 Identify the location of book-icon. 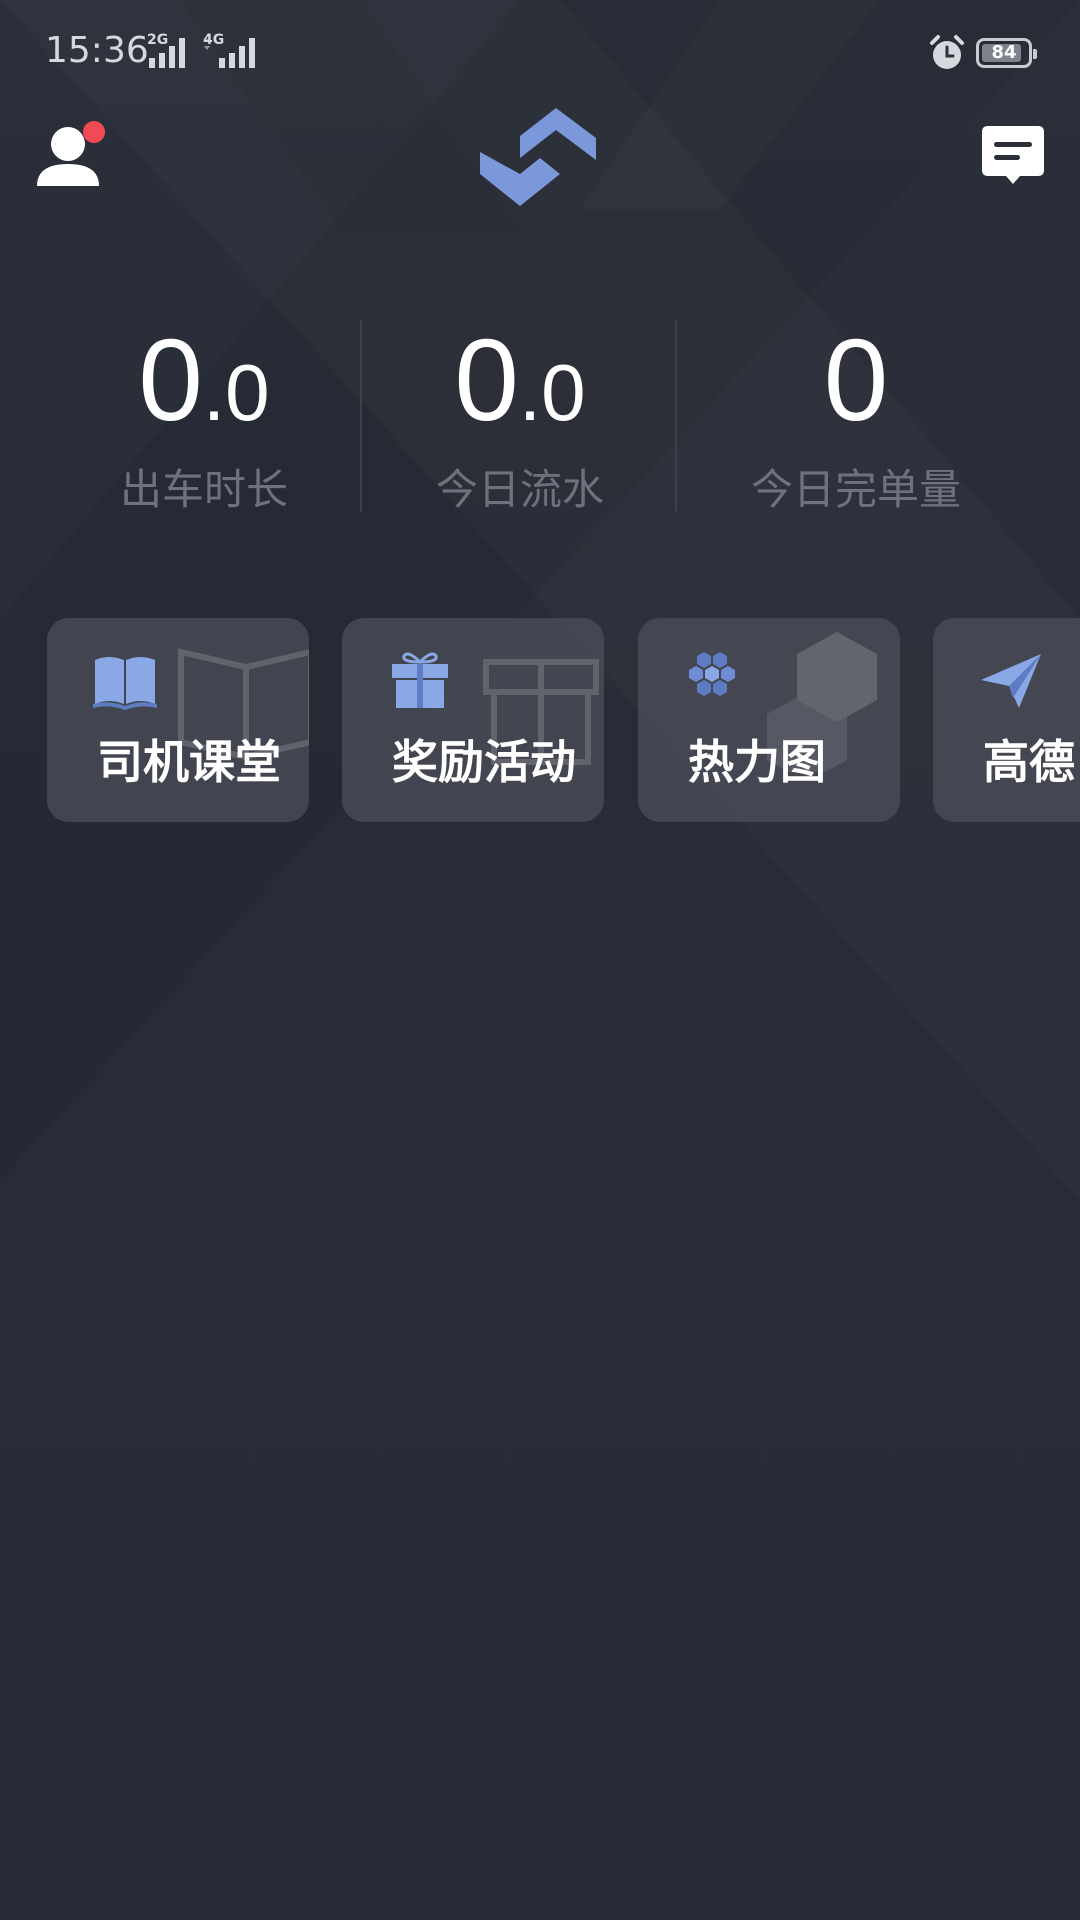
(125, 683).